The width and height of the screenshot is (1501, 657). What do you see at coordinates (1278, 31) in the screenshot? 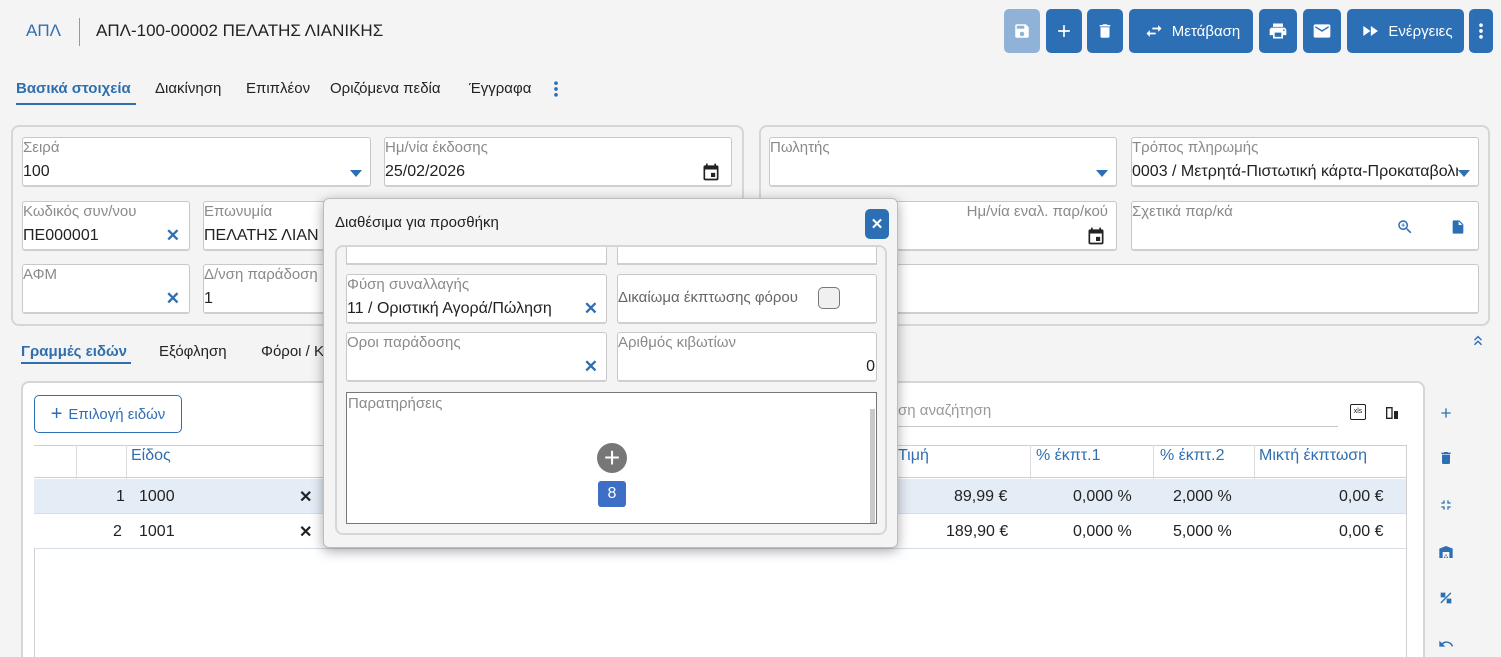
I see `print-button` at bounding box center [1278, 31].